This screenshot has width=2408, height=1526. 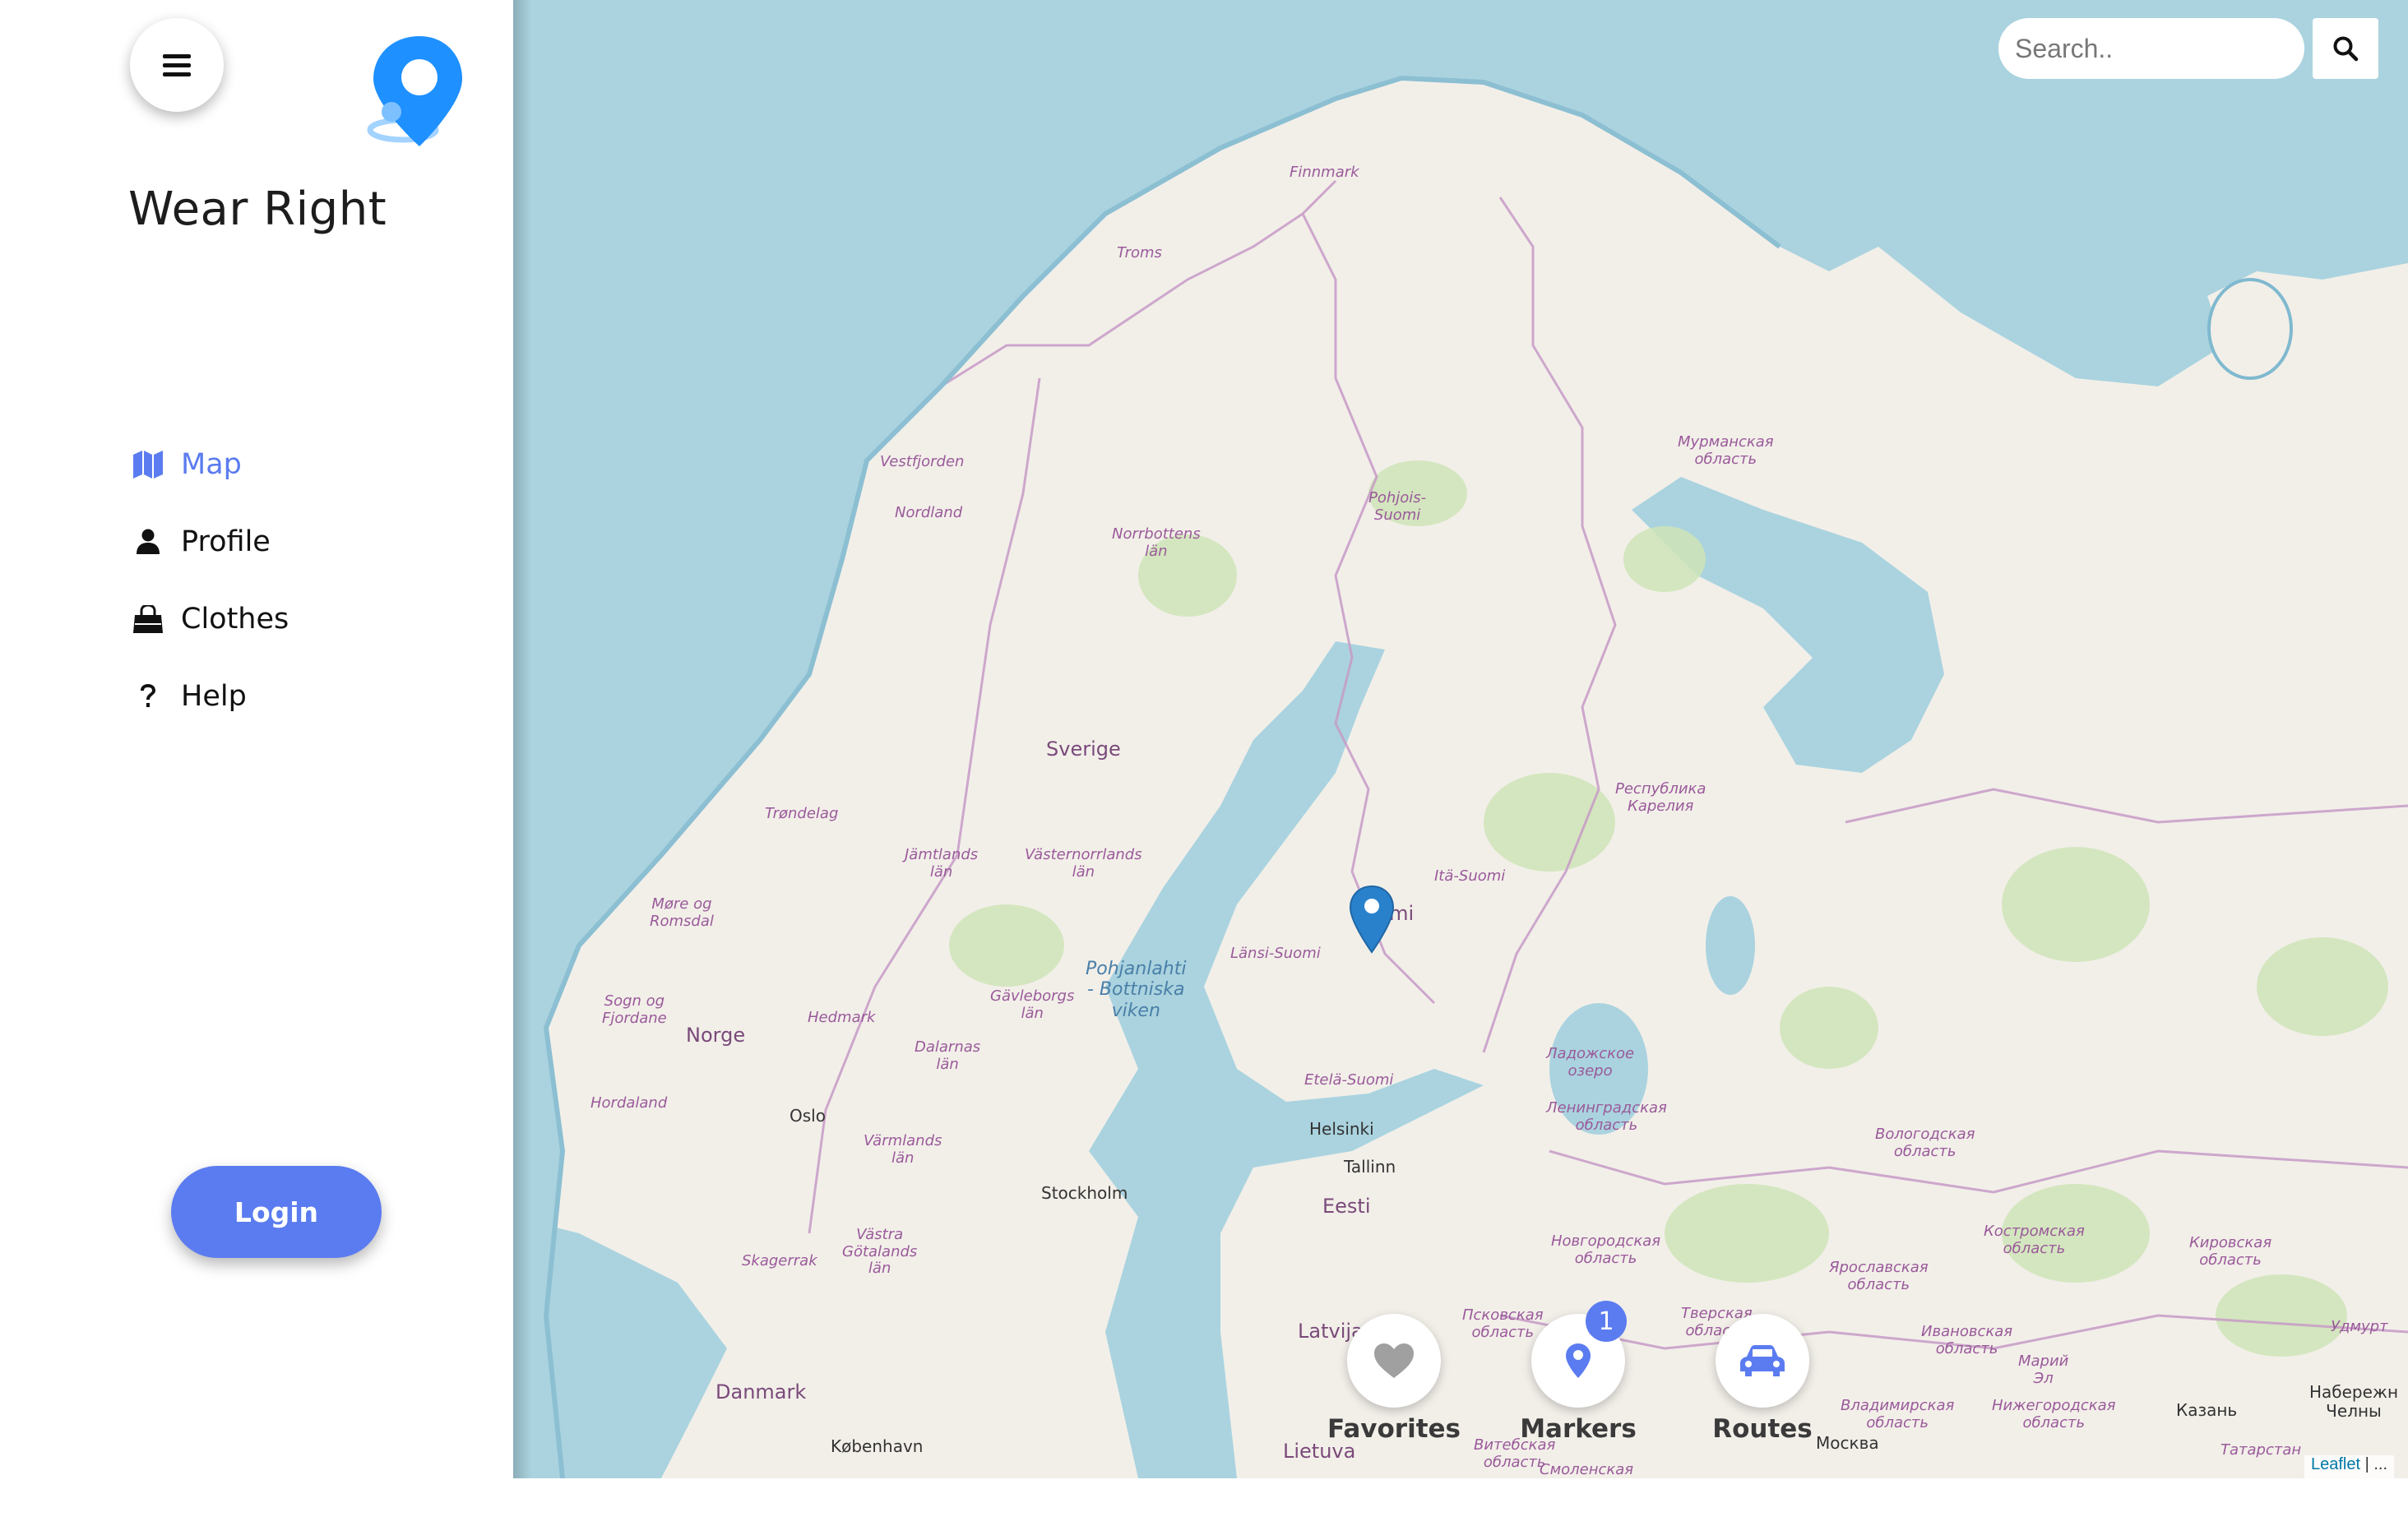 What do you see at coordinates (1578, 1429) in the screenshot?
I see `markers-label: Markers` at bounding box center [1578, 1429].